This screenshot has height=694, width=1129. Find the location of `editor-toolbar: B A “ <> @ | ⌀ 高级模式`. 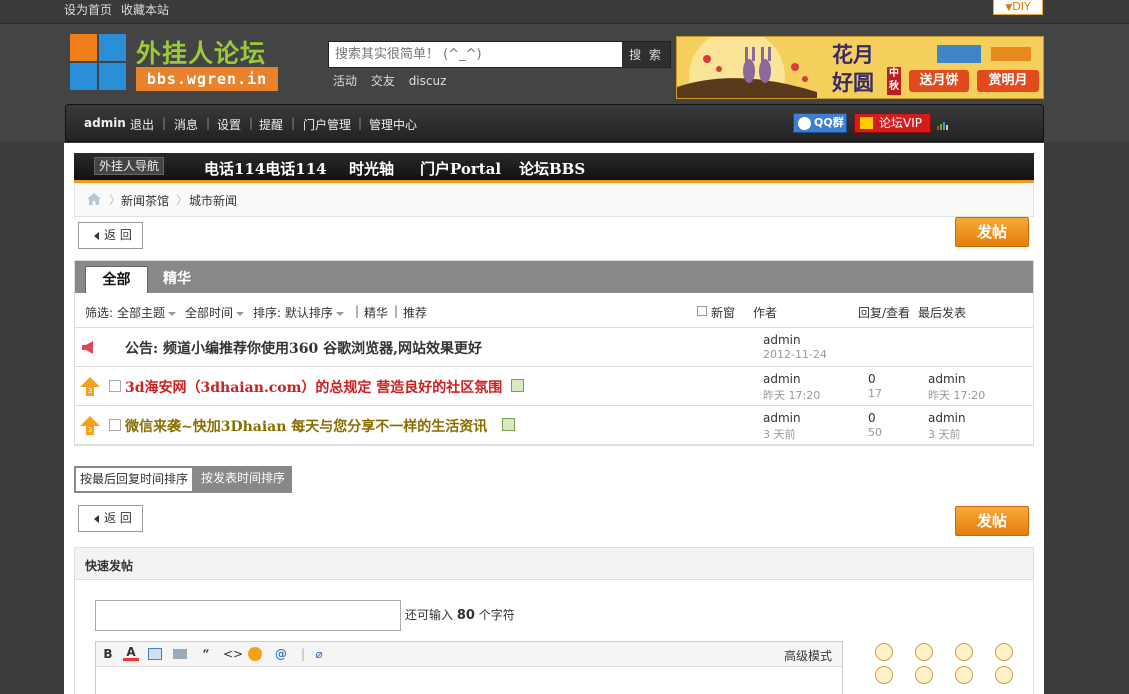

editor-toolbar: B A “ <> @ | ⌀ 高级模式 is located at coordinates (469, 654).